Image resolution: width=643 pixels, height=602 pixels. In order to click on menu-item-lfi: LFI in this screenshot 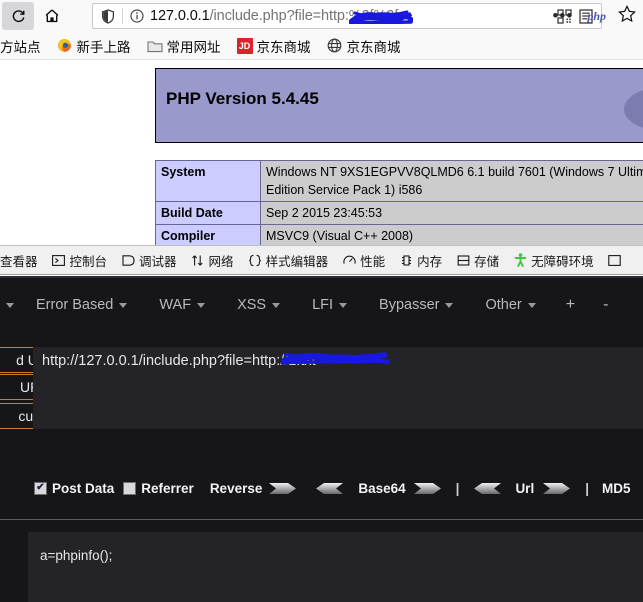, I will do `click(329, 305)`.